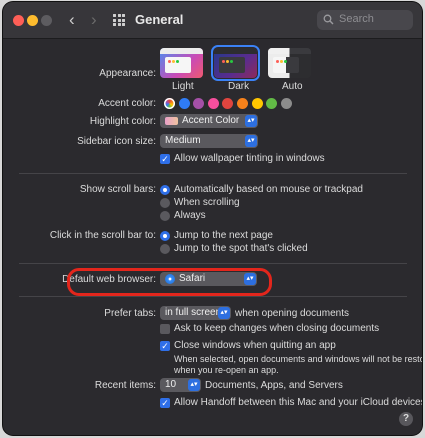 This screenshot has height=438, width=425. I want to click on scroll-when-scrolling-radio, so click(165, 203).